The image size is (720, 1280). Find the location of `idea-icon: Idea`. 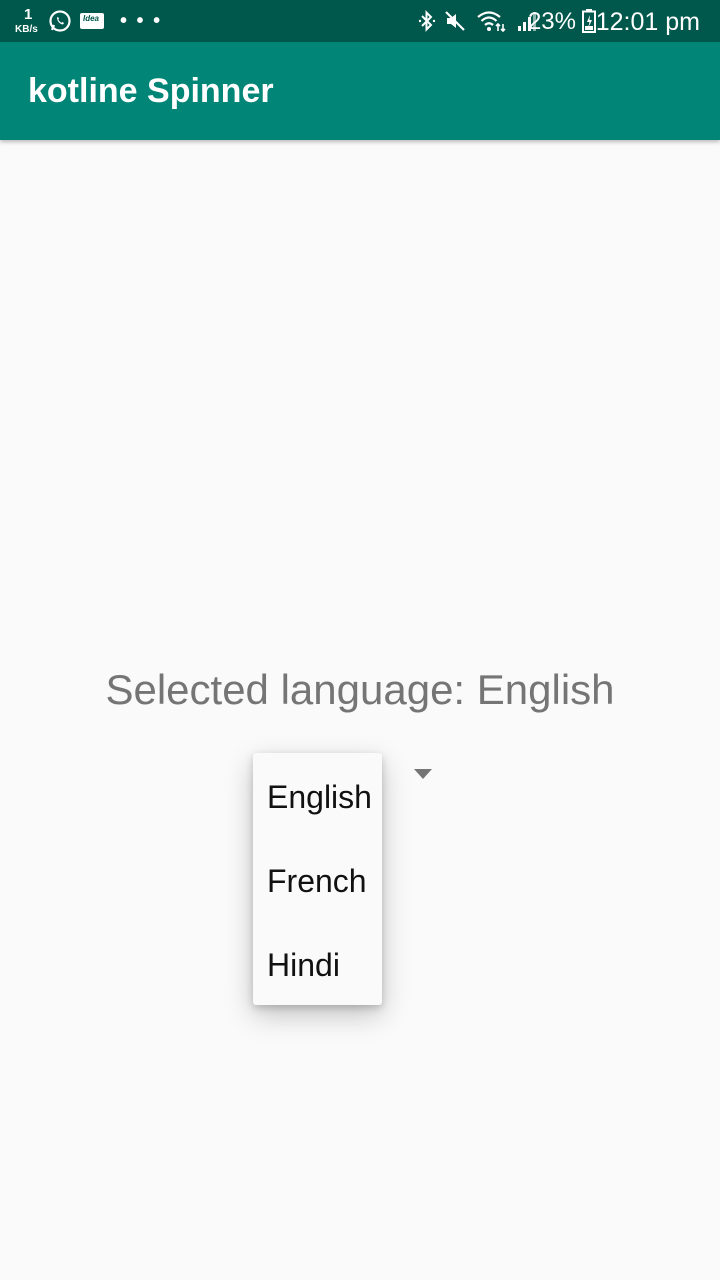

idea-icon: Idea is located at coordinates (92, 21).